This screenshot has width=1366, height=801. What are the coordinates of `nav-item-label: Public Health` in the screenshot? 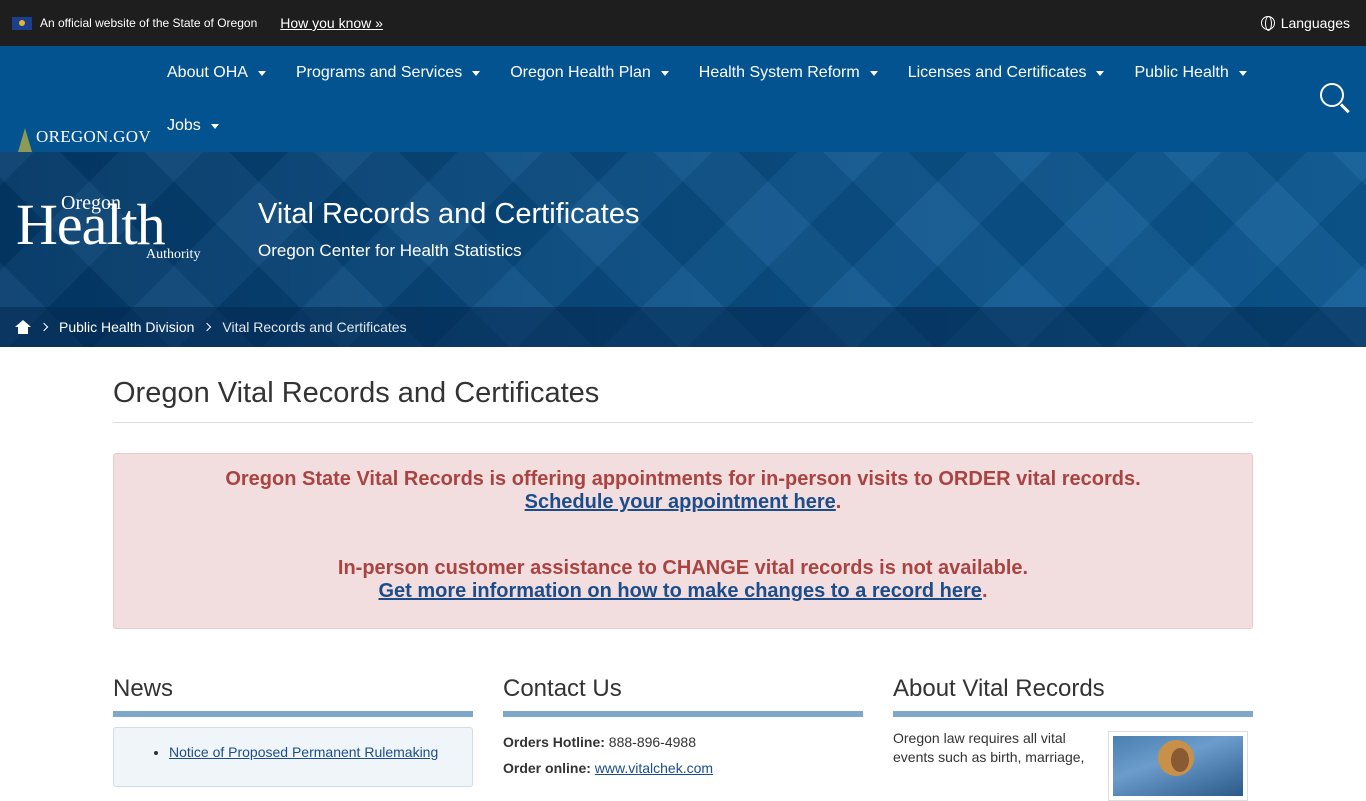 It's located at (1181, 72).